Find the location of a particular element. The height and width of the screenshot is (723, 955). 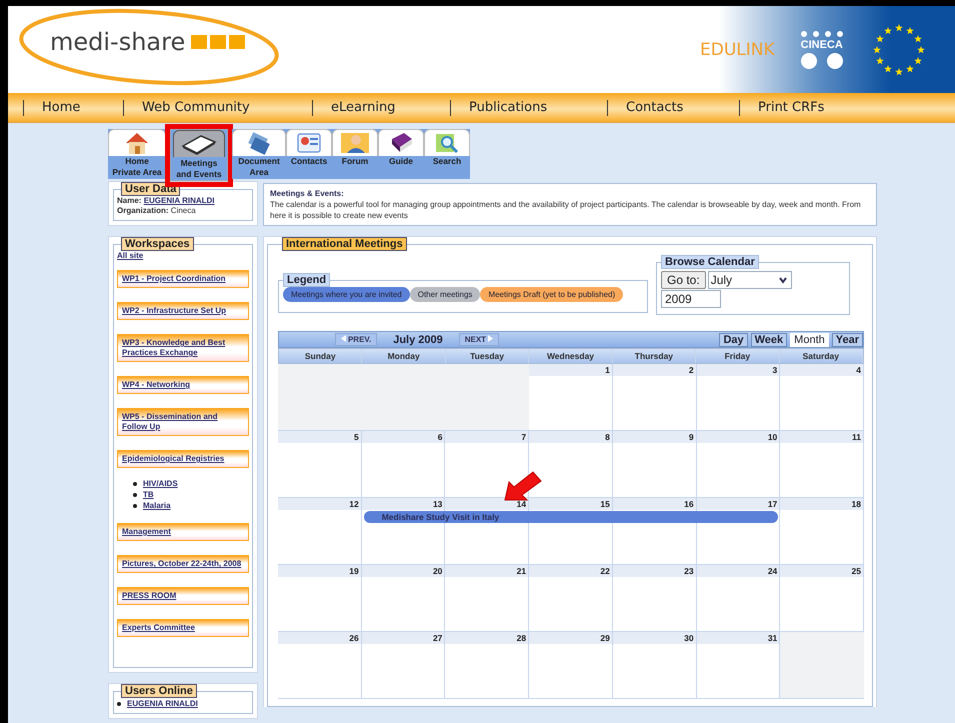

browse-title: Browse Calendar is located at coordinates (710, 262).